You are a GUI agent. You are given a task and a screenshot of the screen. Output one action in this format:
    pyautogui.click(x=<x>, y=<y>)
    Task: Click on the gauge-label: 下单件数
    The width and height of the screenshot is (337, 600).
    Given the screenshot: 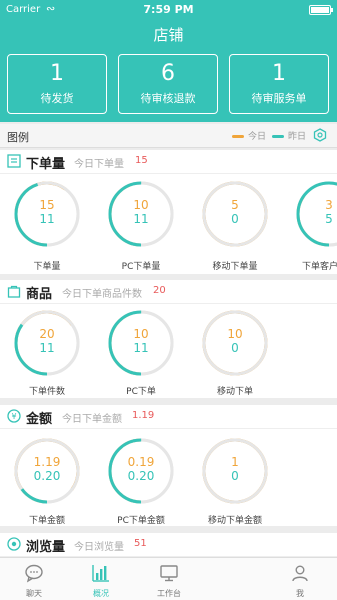 What is the action you would take?
    pyautogui.click(x=46, y=392)
    